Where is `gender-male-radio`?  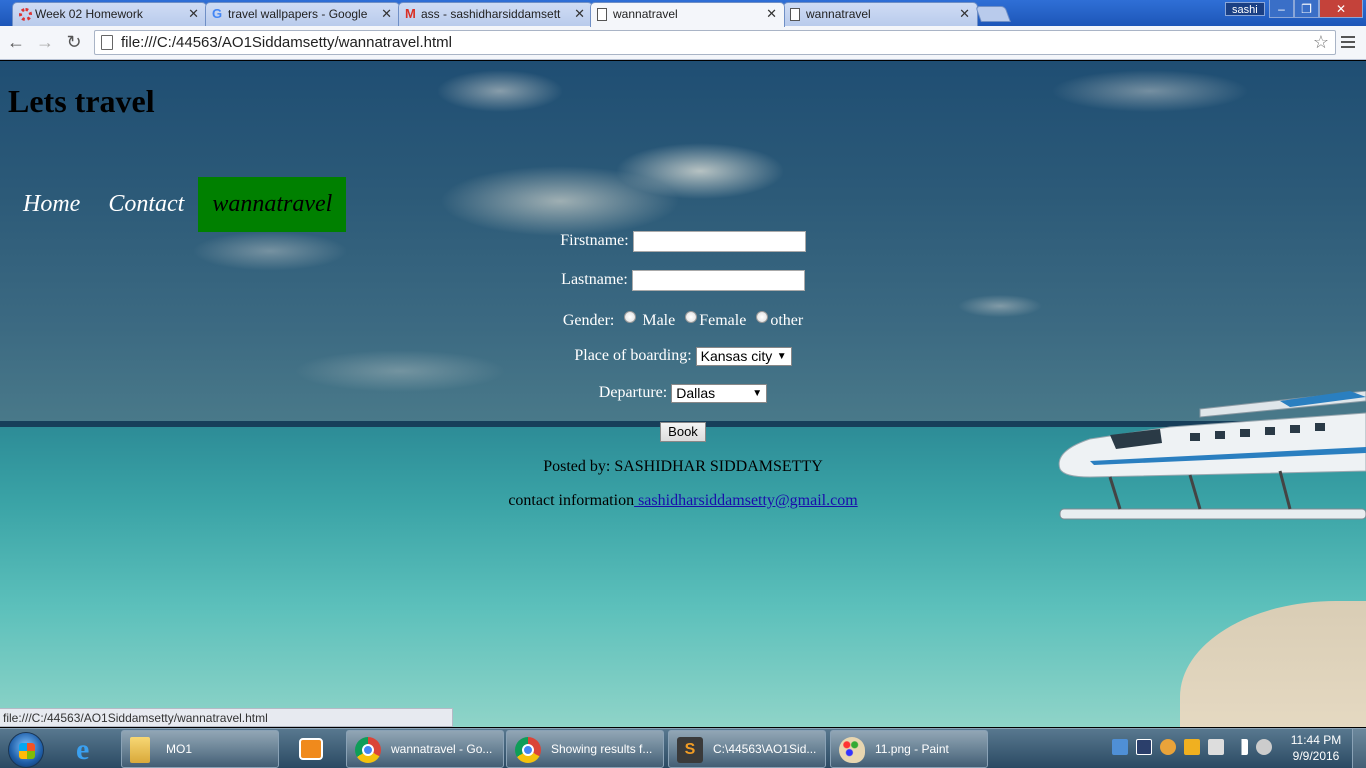 gender-male-radio is located at coordinates (630, 317).